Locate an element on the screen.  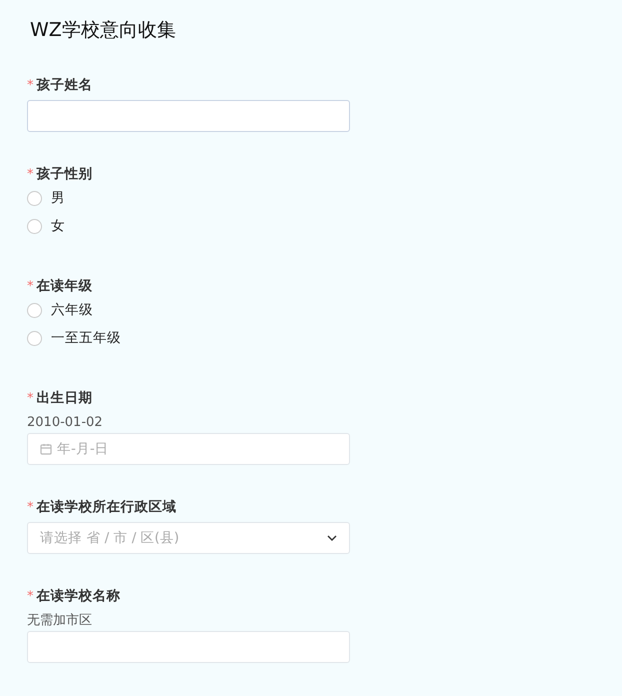
chevron-down-icon is located at coordinates (332, 538).